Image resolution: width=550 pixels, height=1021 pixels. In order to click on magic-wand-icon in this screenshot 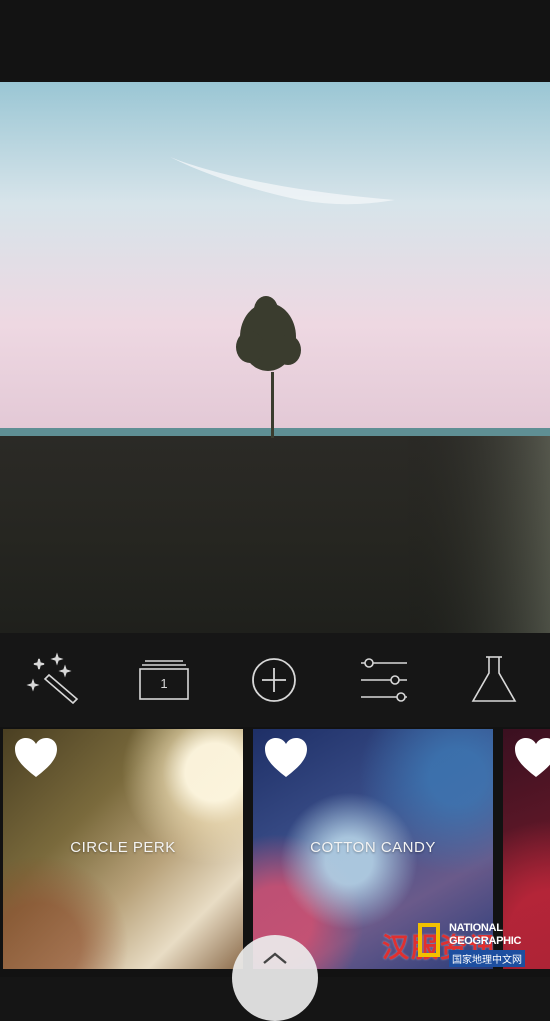, I will do `click(52, 678)`.